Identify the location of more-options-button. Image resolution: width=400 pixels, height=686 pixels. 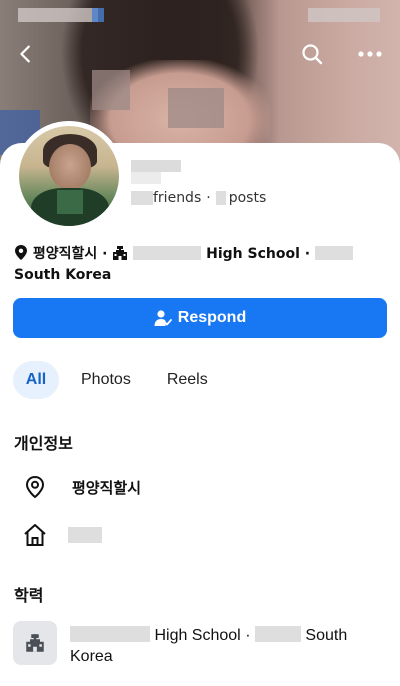
(370, 54).